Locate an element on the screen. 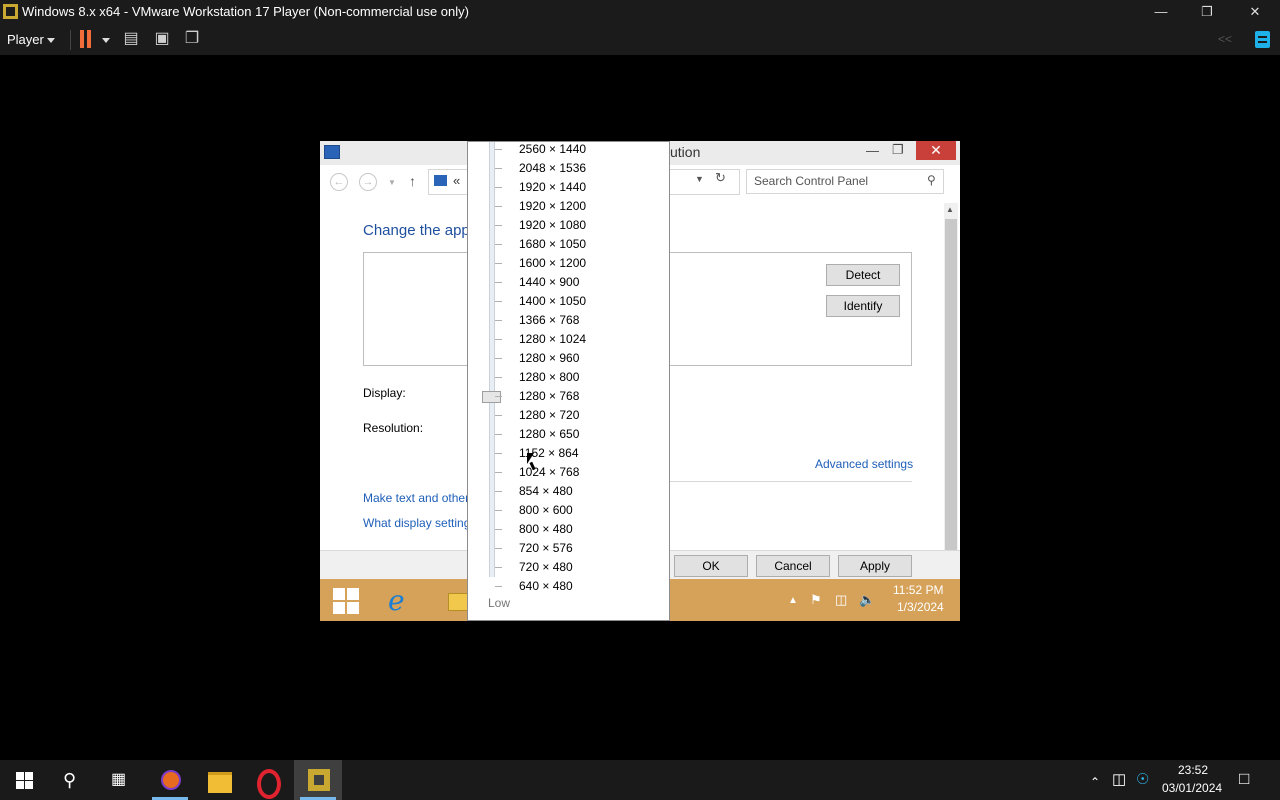  resolution-option: 1024 × 768 is located at coordinates (549, 472).